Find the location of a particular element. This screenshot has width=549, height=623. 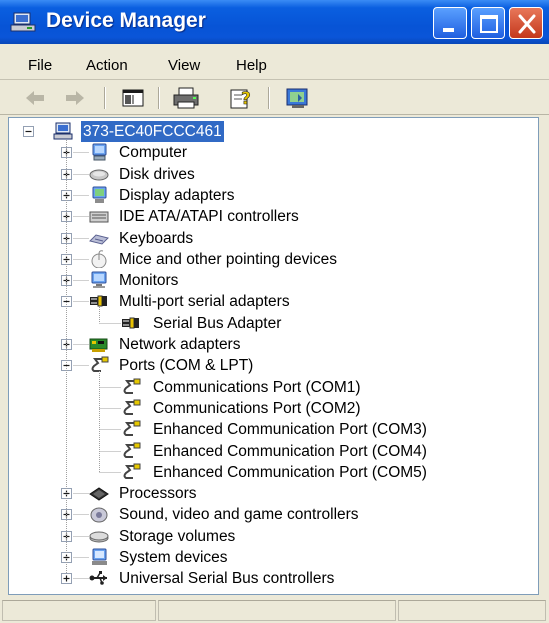

tree-item-label: Communications Port (COM2) is located at coordinates (257, 408).